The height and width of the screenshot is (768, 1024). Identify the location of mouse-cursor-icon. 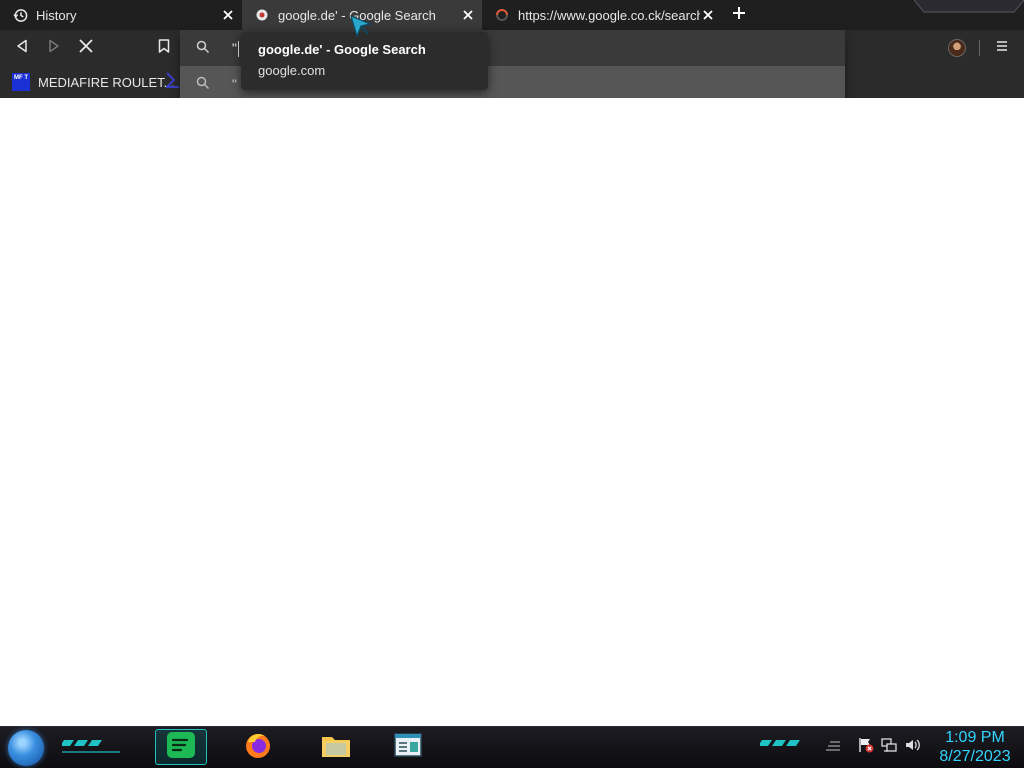
(361, 26).